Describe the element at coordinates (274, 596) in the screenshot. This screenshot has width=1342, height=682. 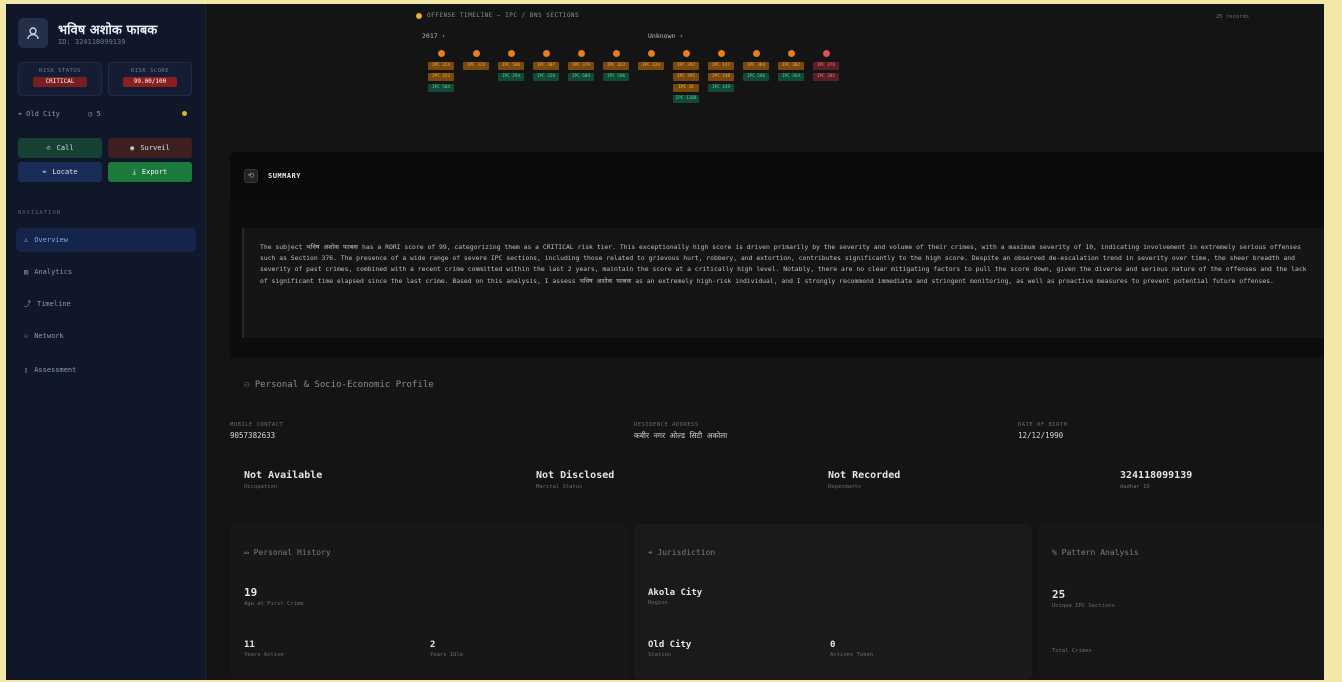
I see `first-age-stat: 19 Age at First Crime` at that location.